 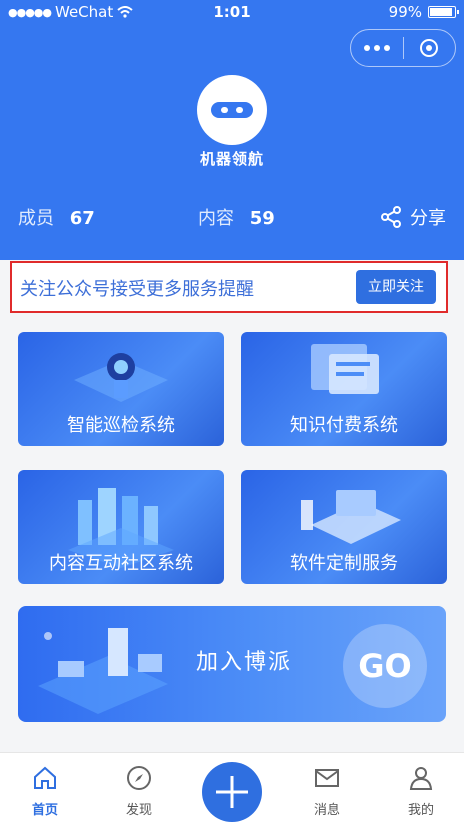 What do you see at coordinates (44, 810) in the screenshot?
I see `tab-label: 首页` at bounding box center [44, 810].